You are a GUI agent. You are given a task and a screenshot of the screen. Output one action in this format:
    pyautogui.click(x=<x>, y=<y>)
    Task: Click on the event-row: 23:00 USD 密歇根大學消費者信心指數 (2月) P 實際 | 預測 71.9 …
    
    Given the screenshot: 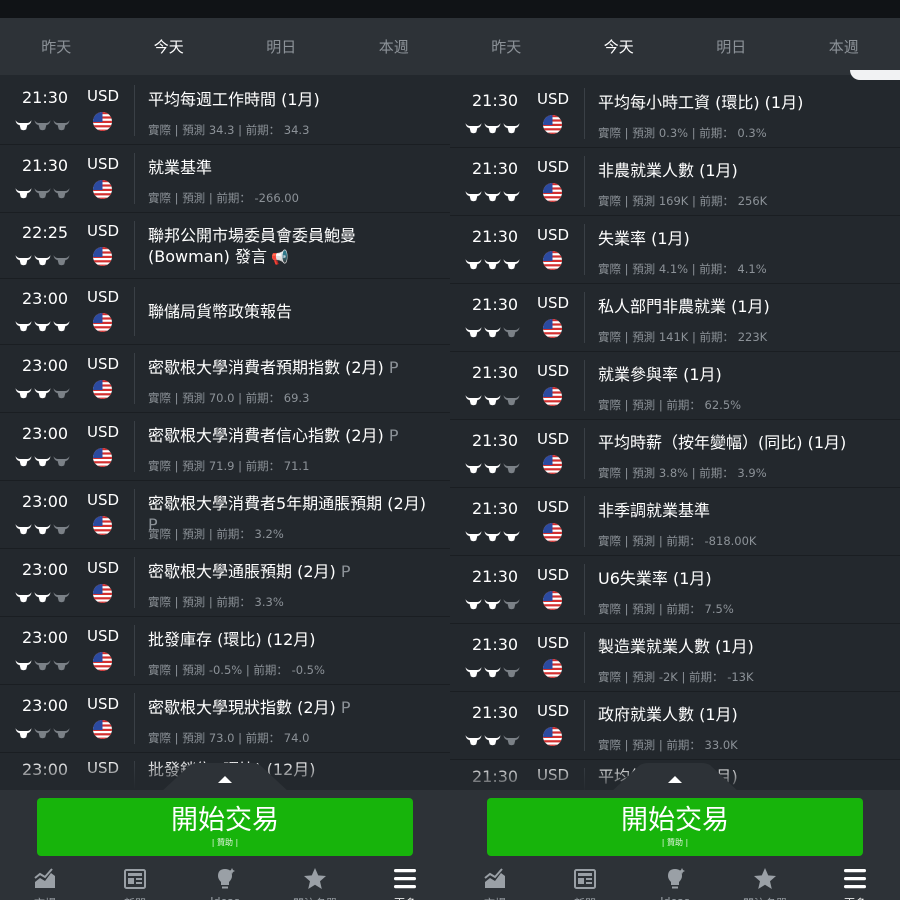 What is the action you would take?
    pyautogui.click(x=225, y=447)
    